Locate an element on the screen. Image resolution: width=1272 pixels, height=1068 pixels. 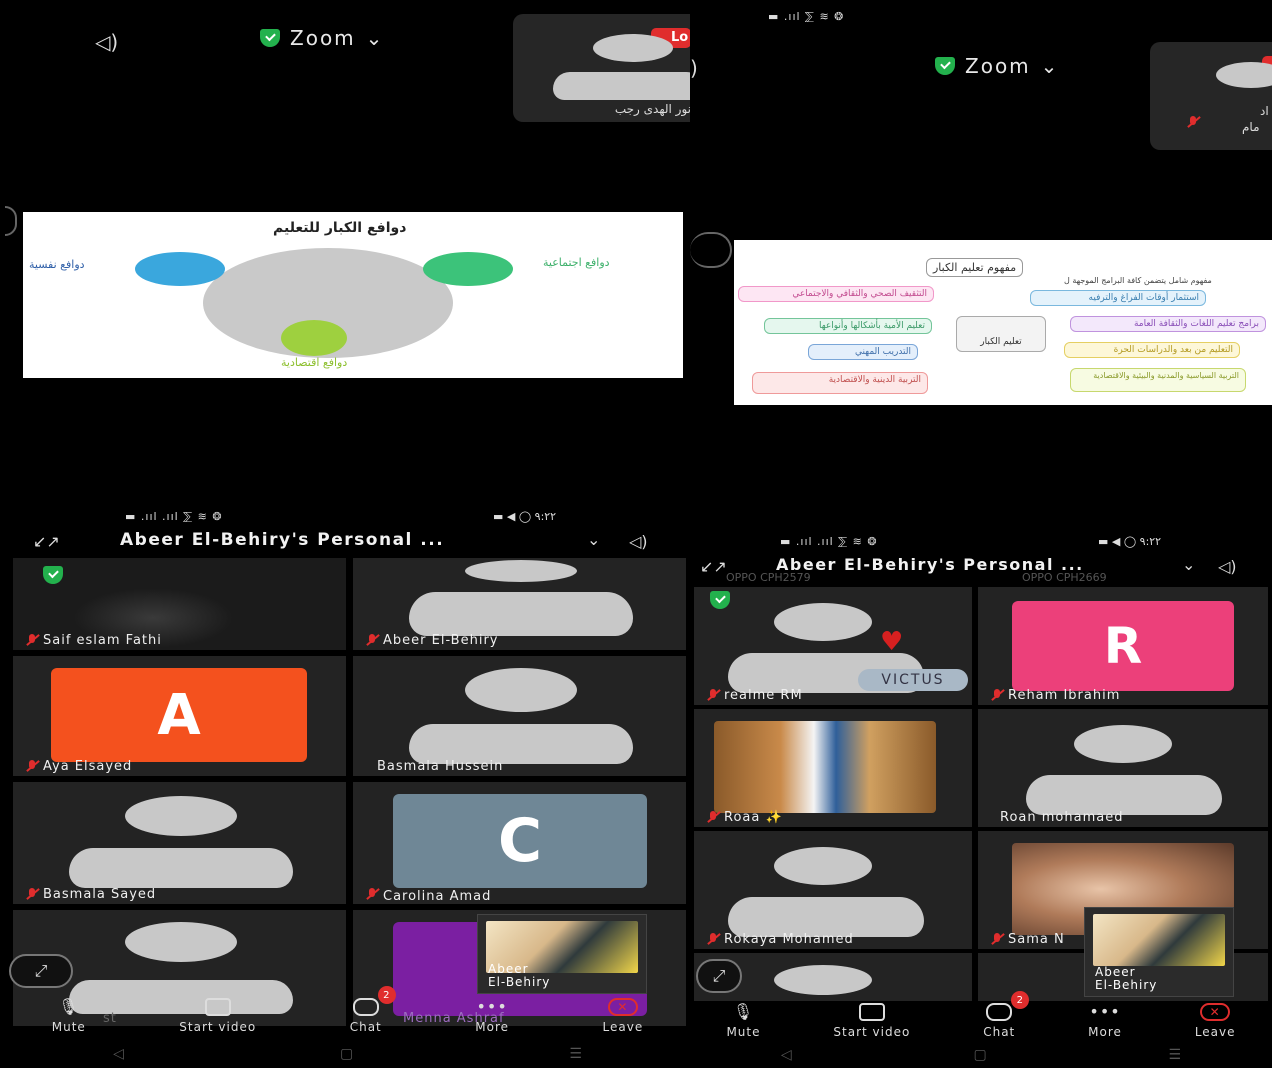
speaker-icon: ) is located at coordinates (694, 68).